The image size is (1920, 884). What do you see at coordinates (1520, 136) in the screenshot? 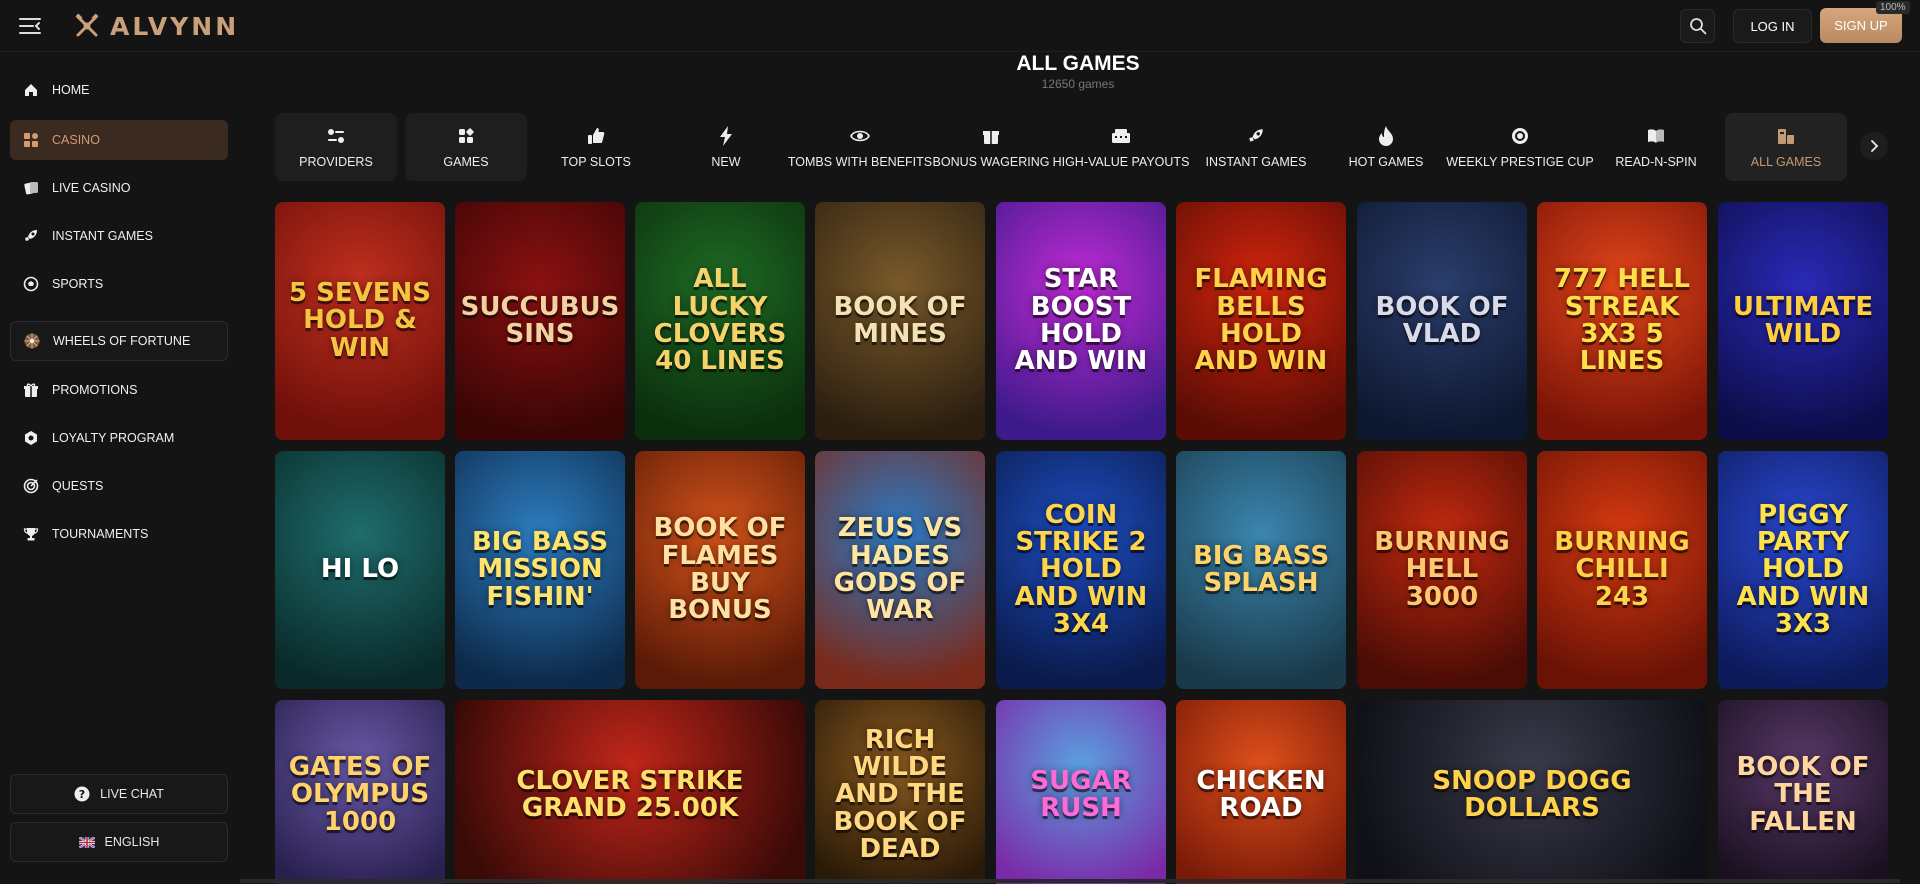
I see `medal-icon` at bounding box center [1520, 136].